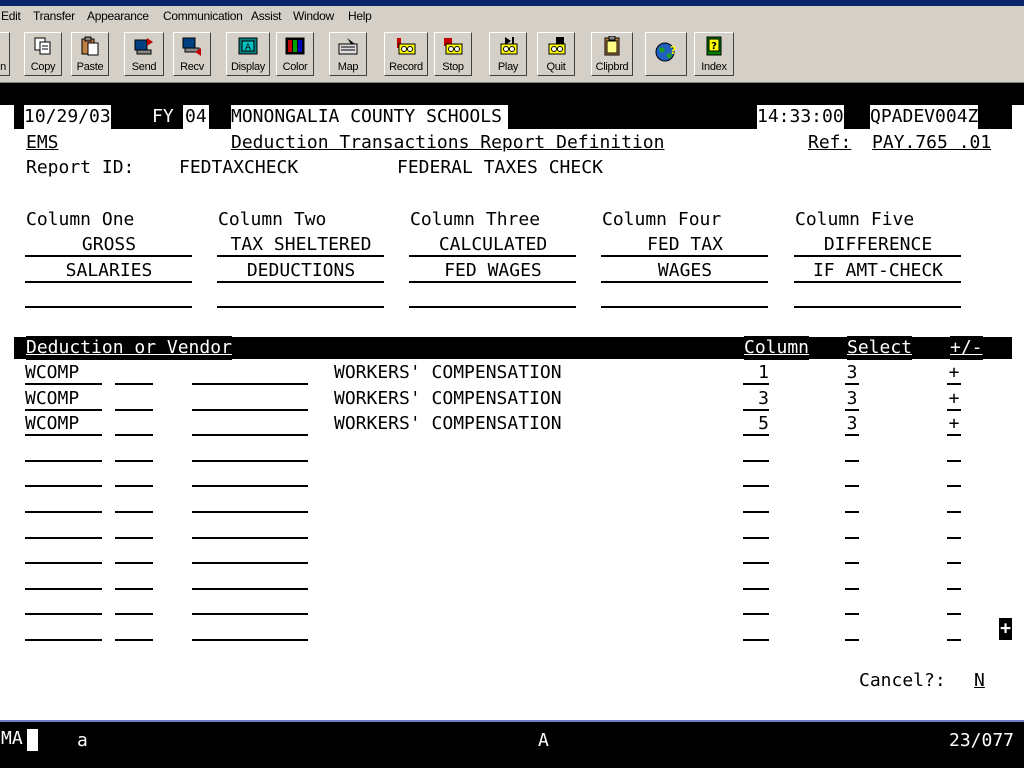 The width and height of the screenshot is (1024, 768). I want to click on map-button: Map, so click(348, 54).